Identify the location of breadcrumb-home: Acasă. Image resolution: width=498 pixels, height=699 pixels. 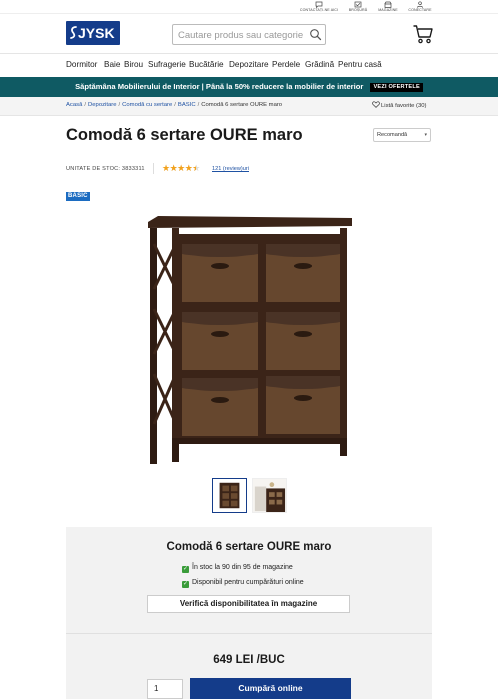
(74, 105).